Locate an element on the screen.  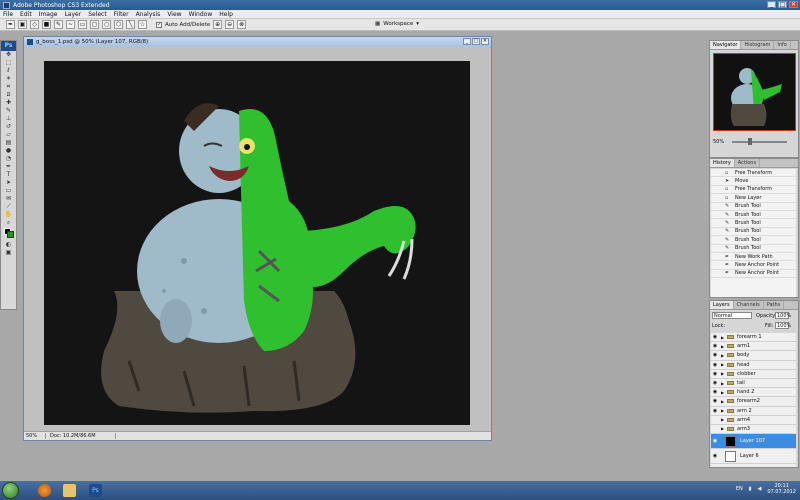
dodge-tool-icon: ◔ is located at coordinates (8, 159).